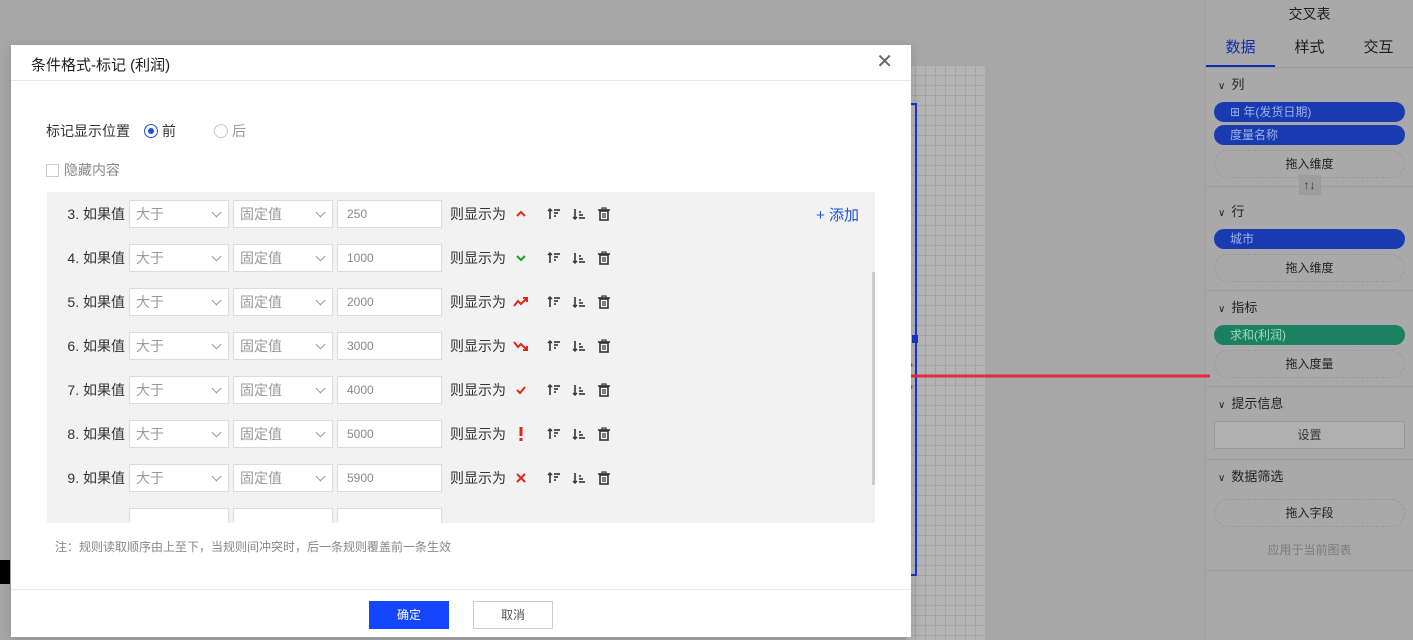 The width and height of the screenshot is (1413, 640). What do you see at coordinates (101, 65) in the screenshot?
I see `dialog-title: 条件格式-标记 (利润)` at bounding box center [101, 65].